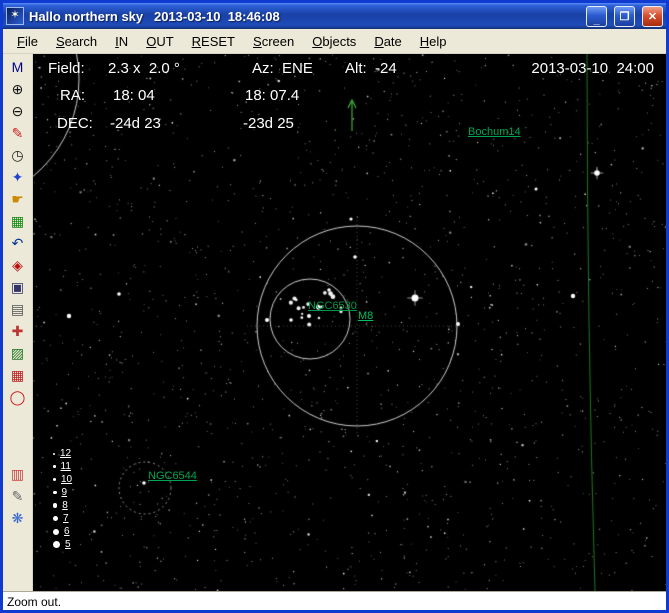 The height and width of the screenshot is (613, 669). What do you see at coordinates (18, 67) in the screenshot?
I see `mount-icon: M` at bounding box center [18, 67].